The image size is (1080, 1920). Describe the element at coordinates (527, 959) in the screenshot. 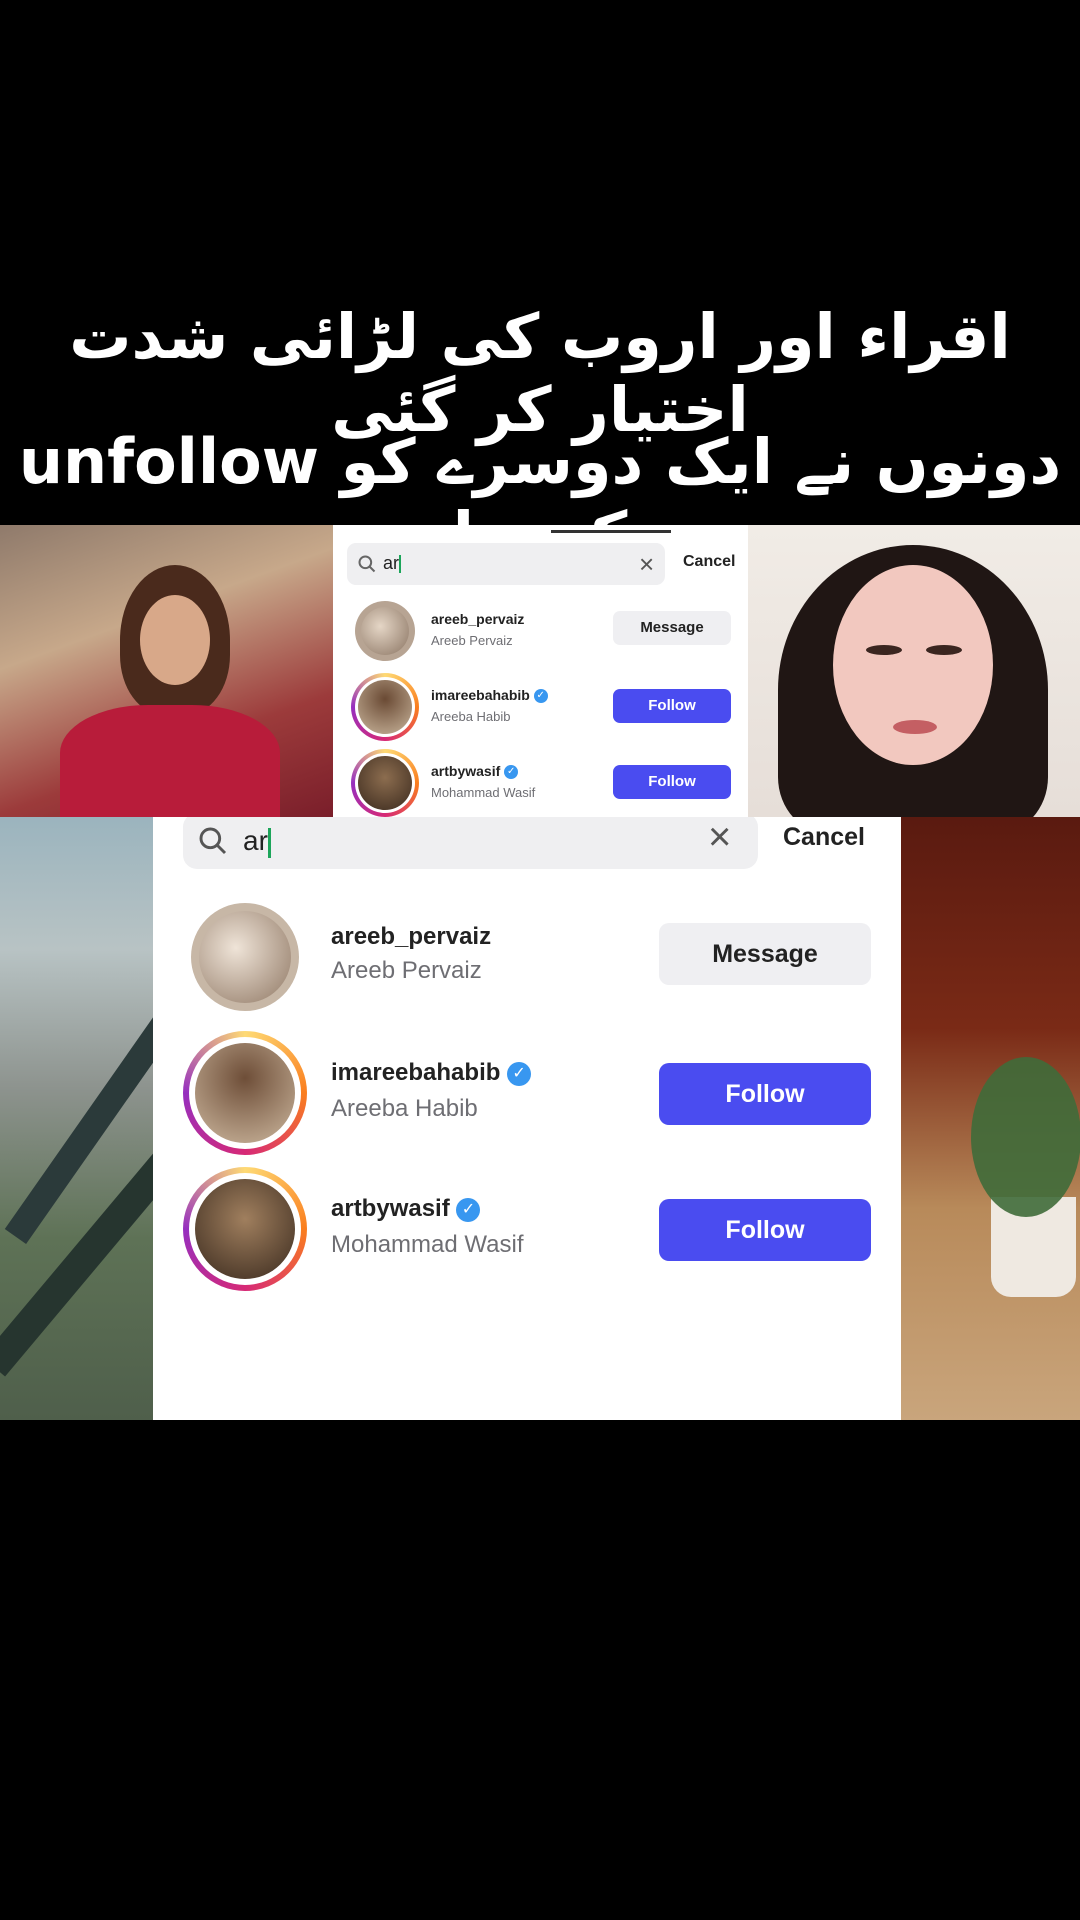

I see `result-row: areeb_pervaiz Areeb Pervaiz Message` at that location.